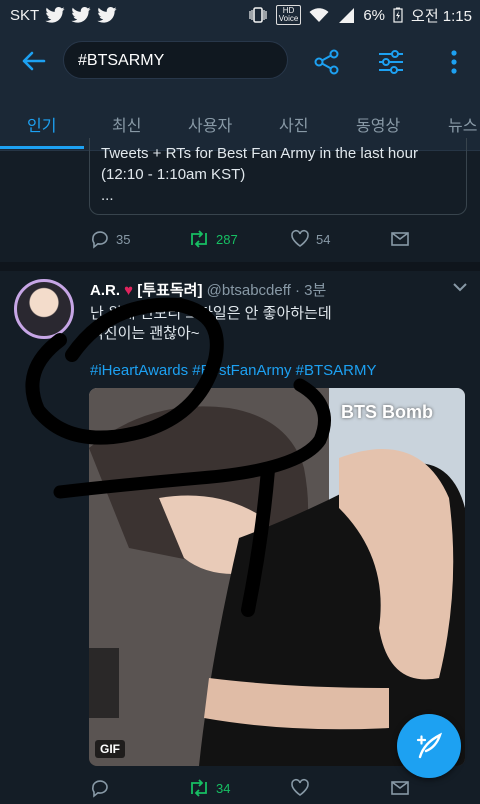 The width and height of the screenshot is (480, 804). I want to click on battery-percent: 6%, so click(374, 15).